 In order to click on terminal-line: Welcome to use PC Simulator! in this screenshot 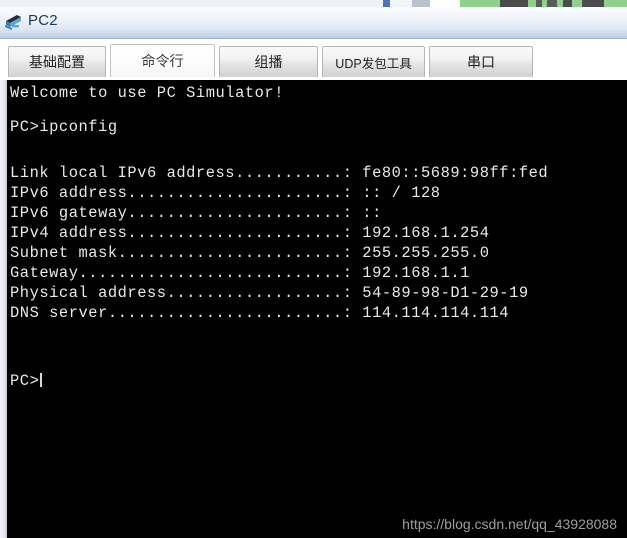, I will do `click(147, 93)`.